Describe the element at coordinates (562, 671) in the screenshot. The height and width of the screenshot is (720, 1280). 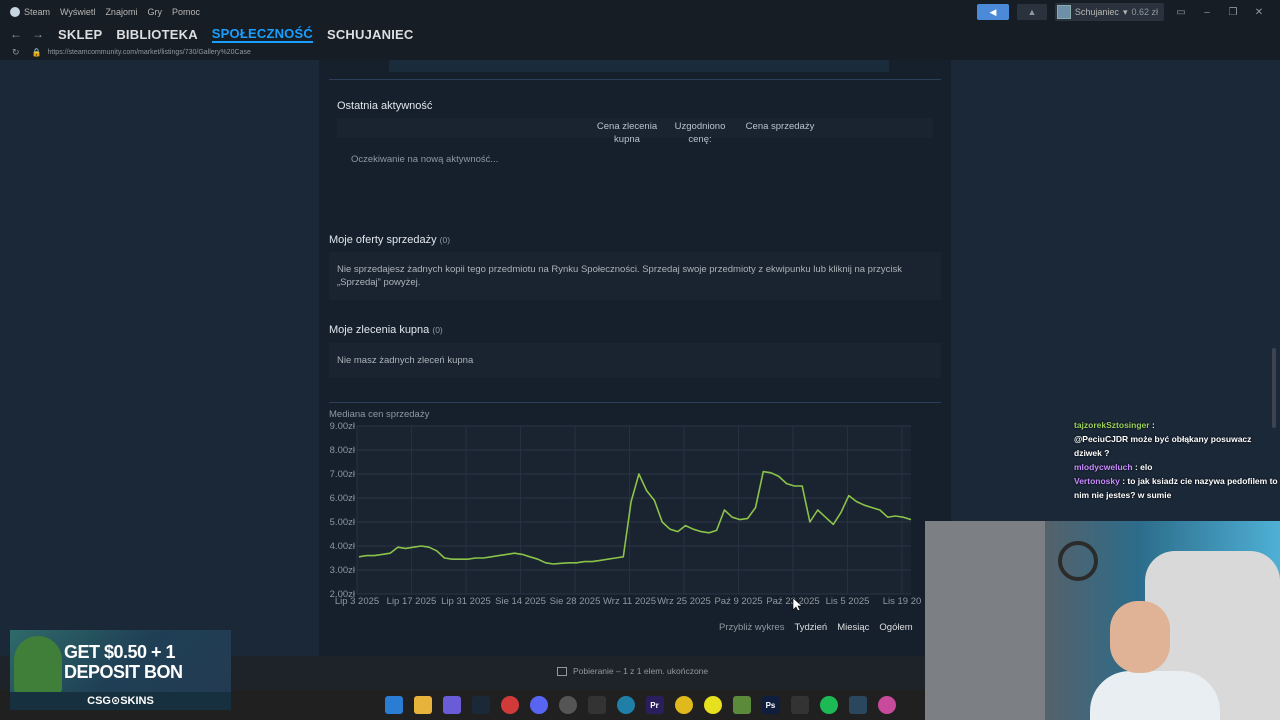
I see `download-icon` at that location.